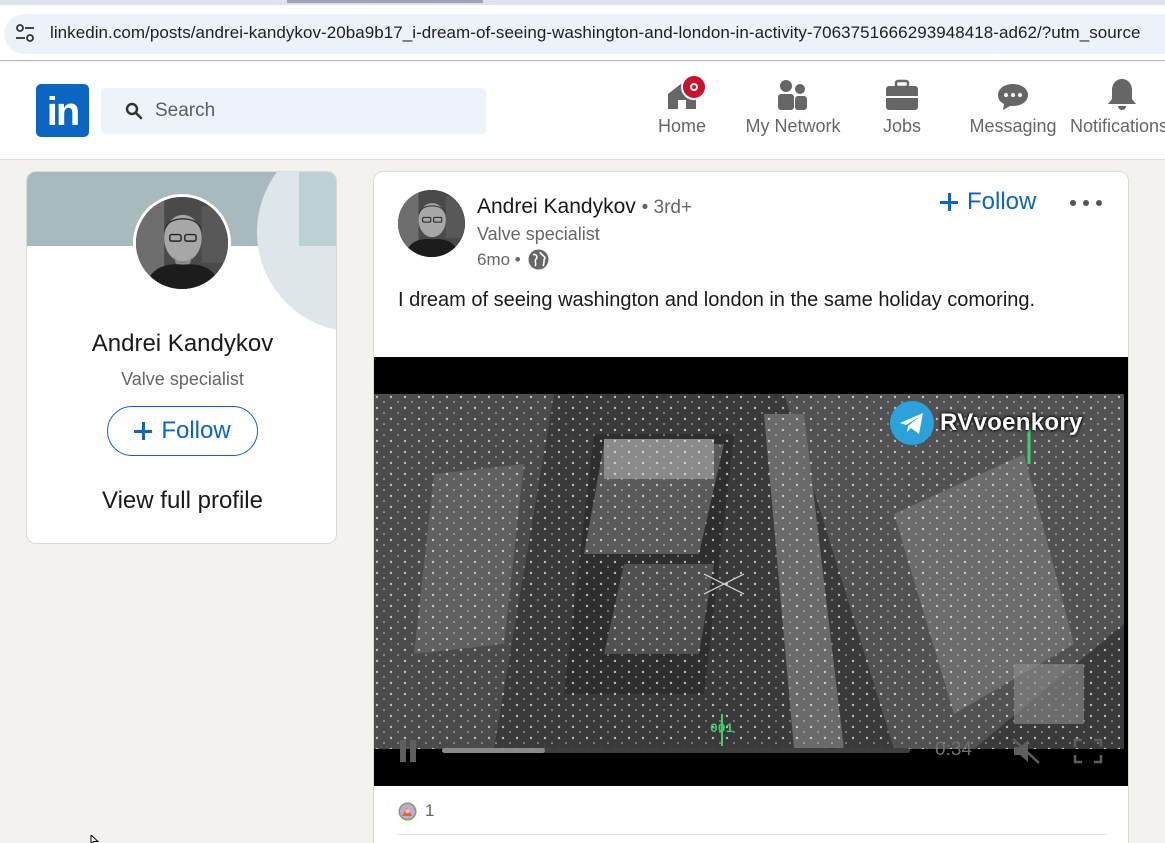  What do you see at coordinates (181, 344) in the screenshot?
I see `profile-name: Andrei Kandykov` at bounding box center [181, 344].